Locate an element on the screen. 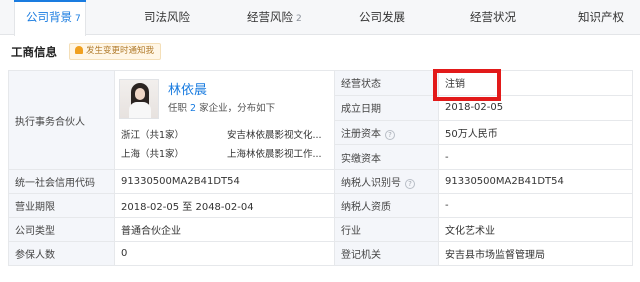 The height and width of the screenshot is (282, 640). avatar is located at coordinates (139, 99).